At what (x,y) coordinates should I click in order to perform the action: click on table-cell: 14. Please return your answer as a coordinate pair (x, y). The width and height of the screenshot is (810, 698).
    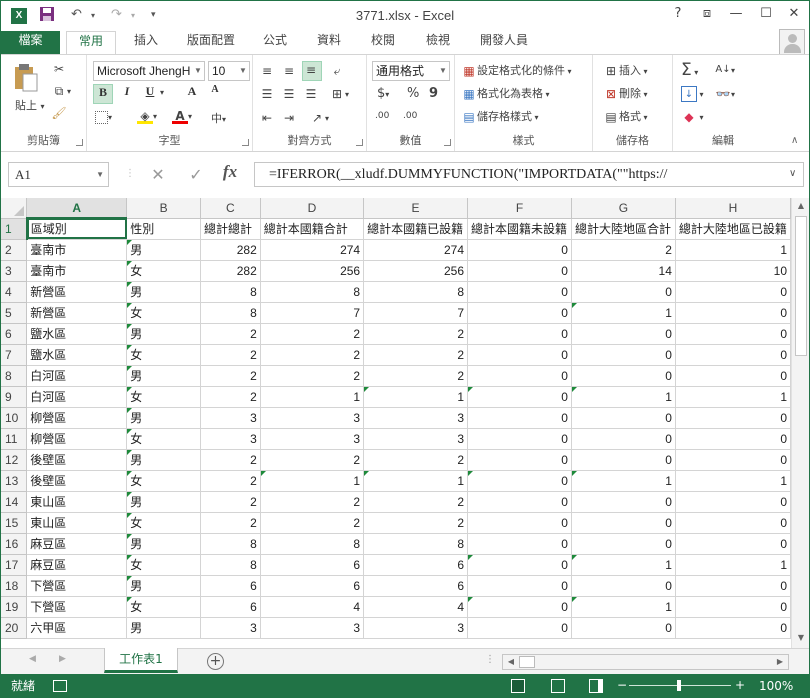
    Looking at the image, I should click on (623, 271).